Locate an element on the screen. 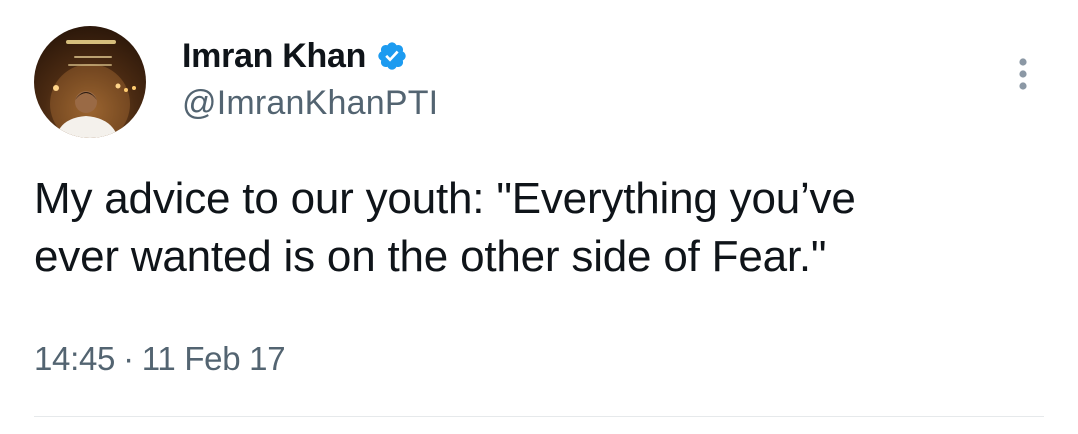  author-name-row: Imran Khan is located at coordinates (295, 56).